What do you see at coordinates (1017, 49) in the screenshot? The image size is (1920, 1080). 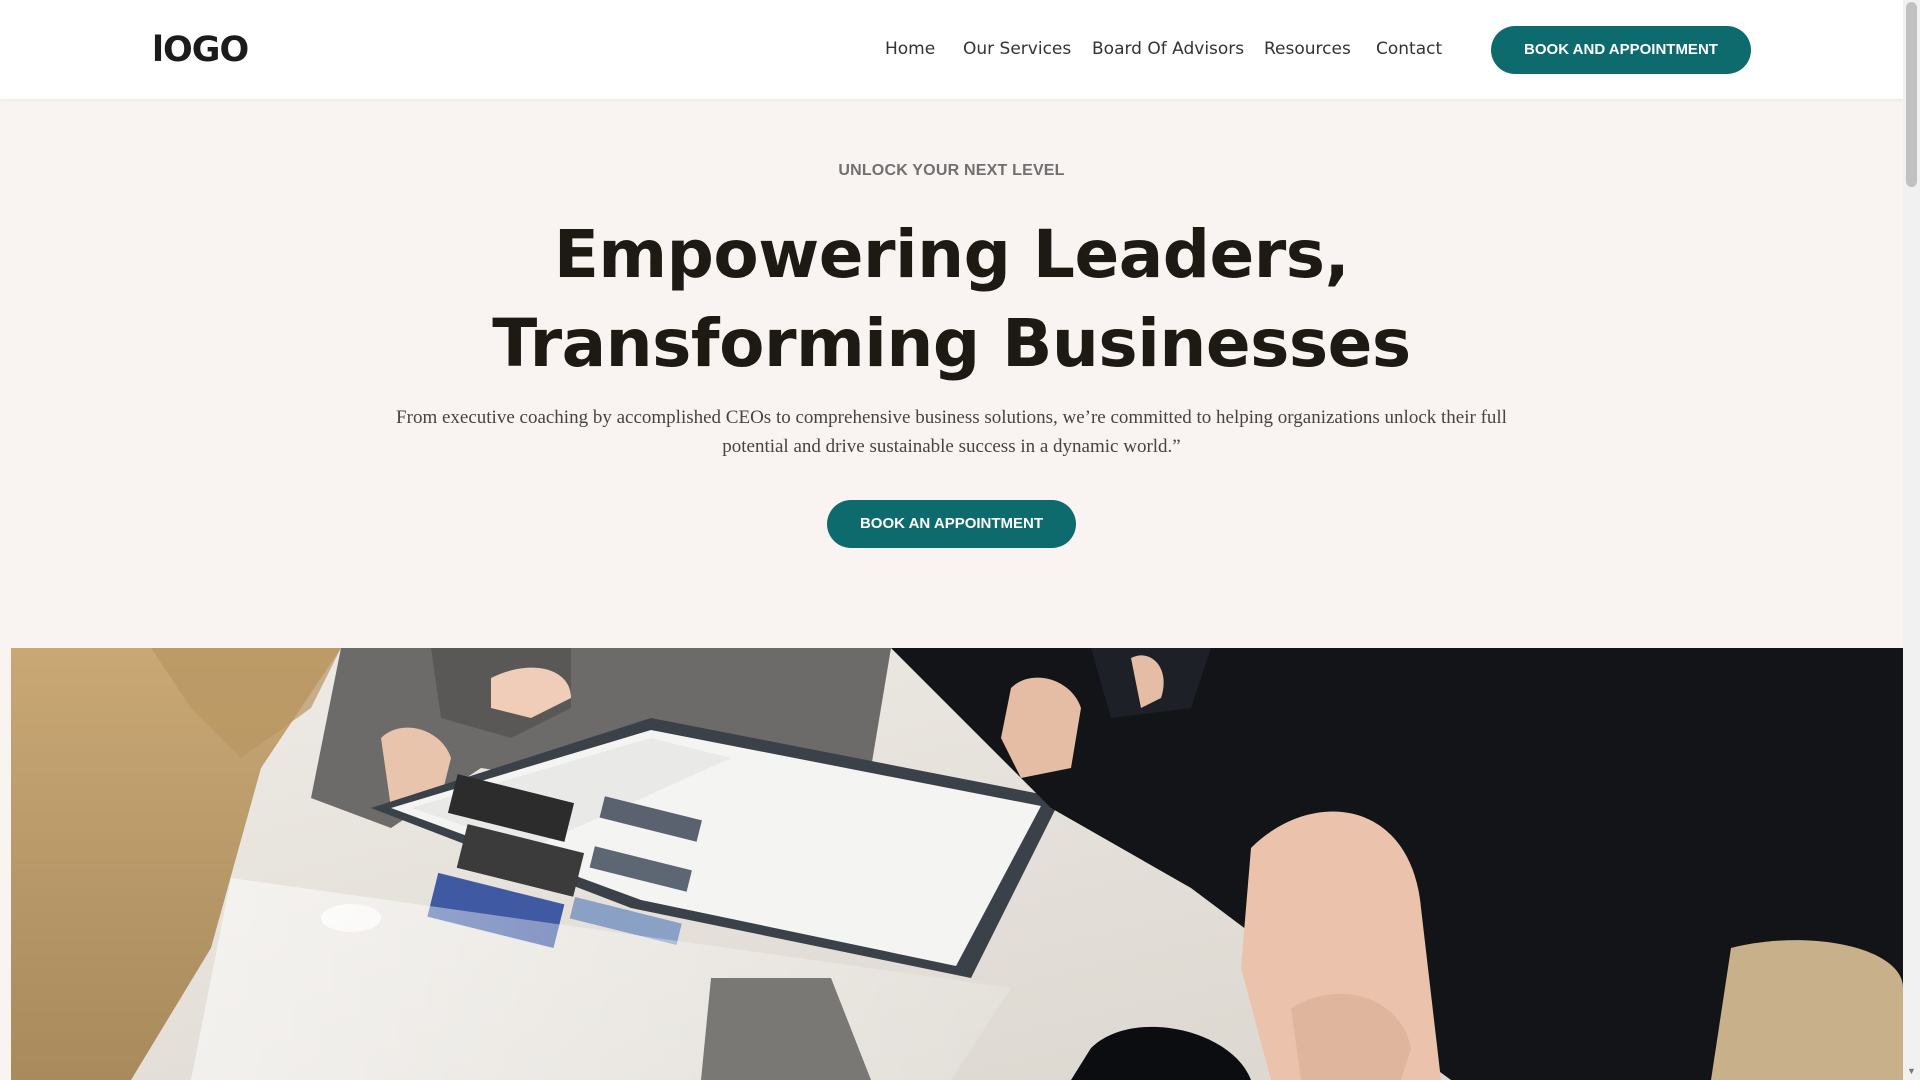 I see `nav-our-services: Our Services` at bounding box center [1017, 49].